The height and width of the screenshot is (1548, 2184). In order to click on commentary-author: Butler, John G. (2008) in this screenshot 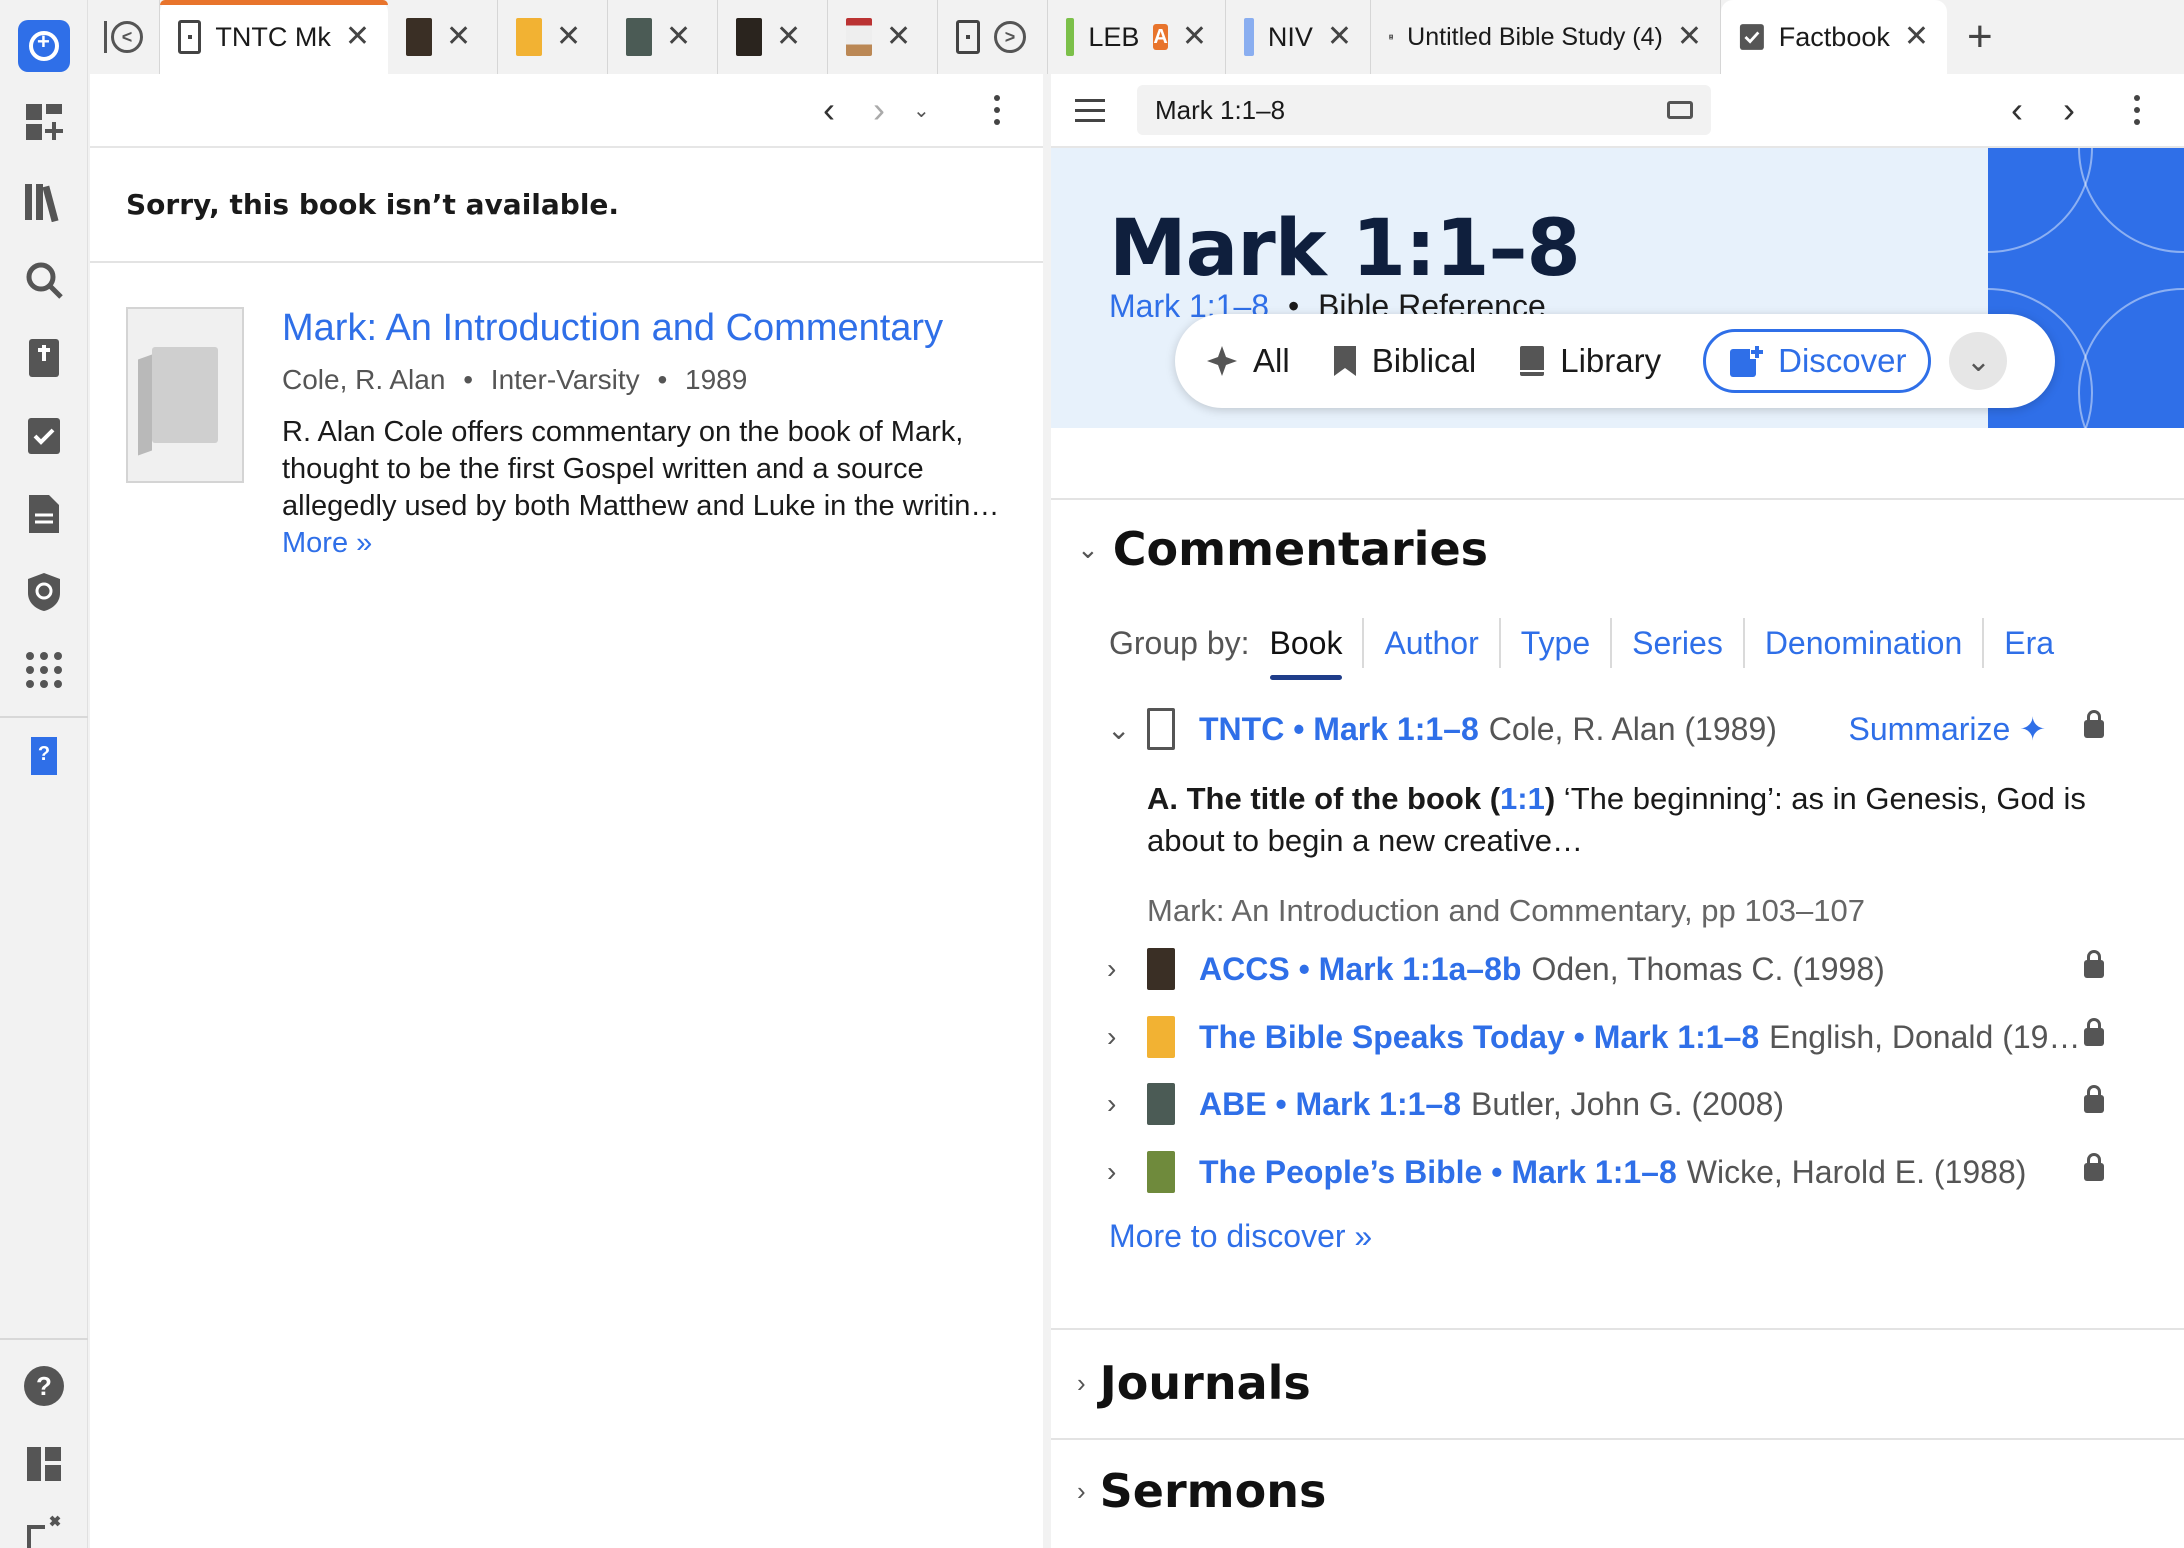, I will do `click(1627, 1103)`.